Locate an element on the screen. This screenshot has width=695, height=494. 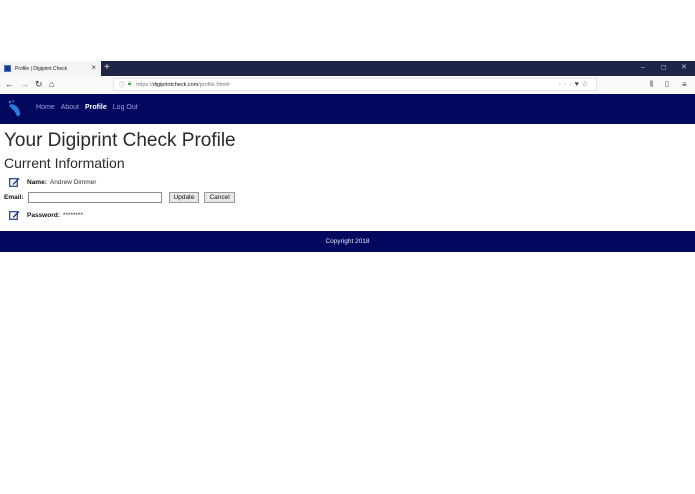
name-row: Name: Andrew Dimmer is located at coordinates (52, 182).